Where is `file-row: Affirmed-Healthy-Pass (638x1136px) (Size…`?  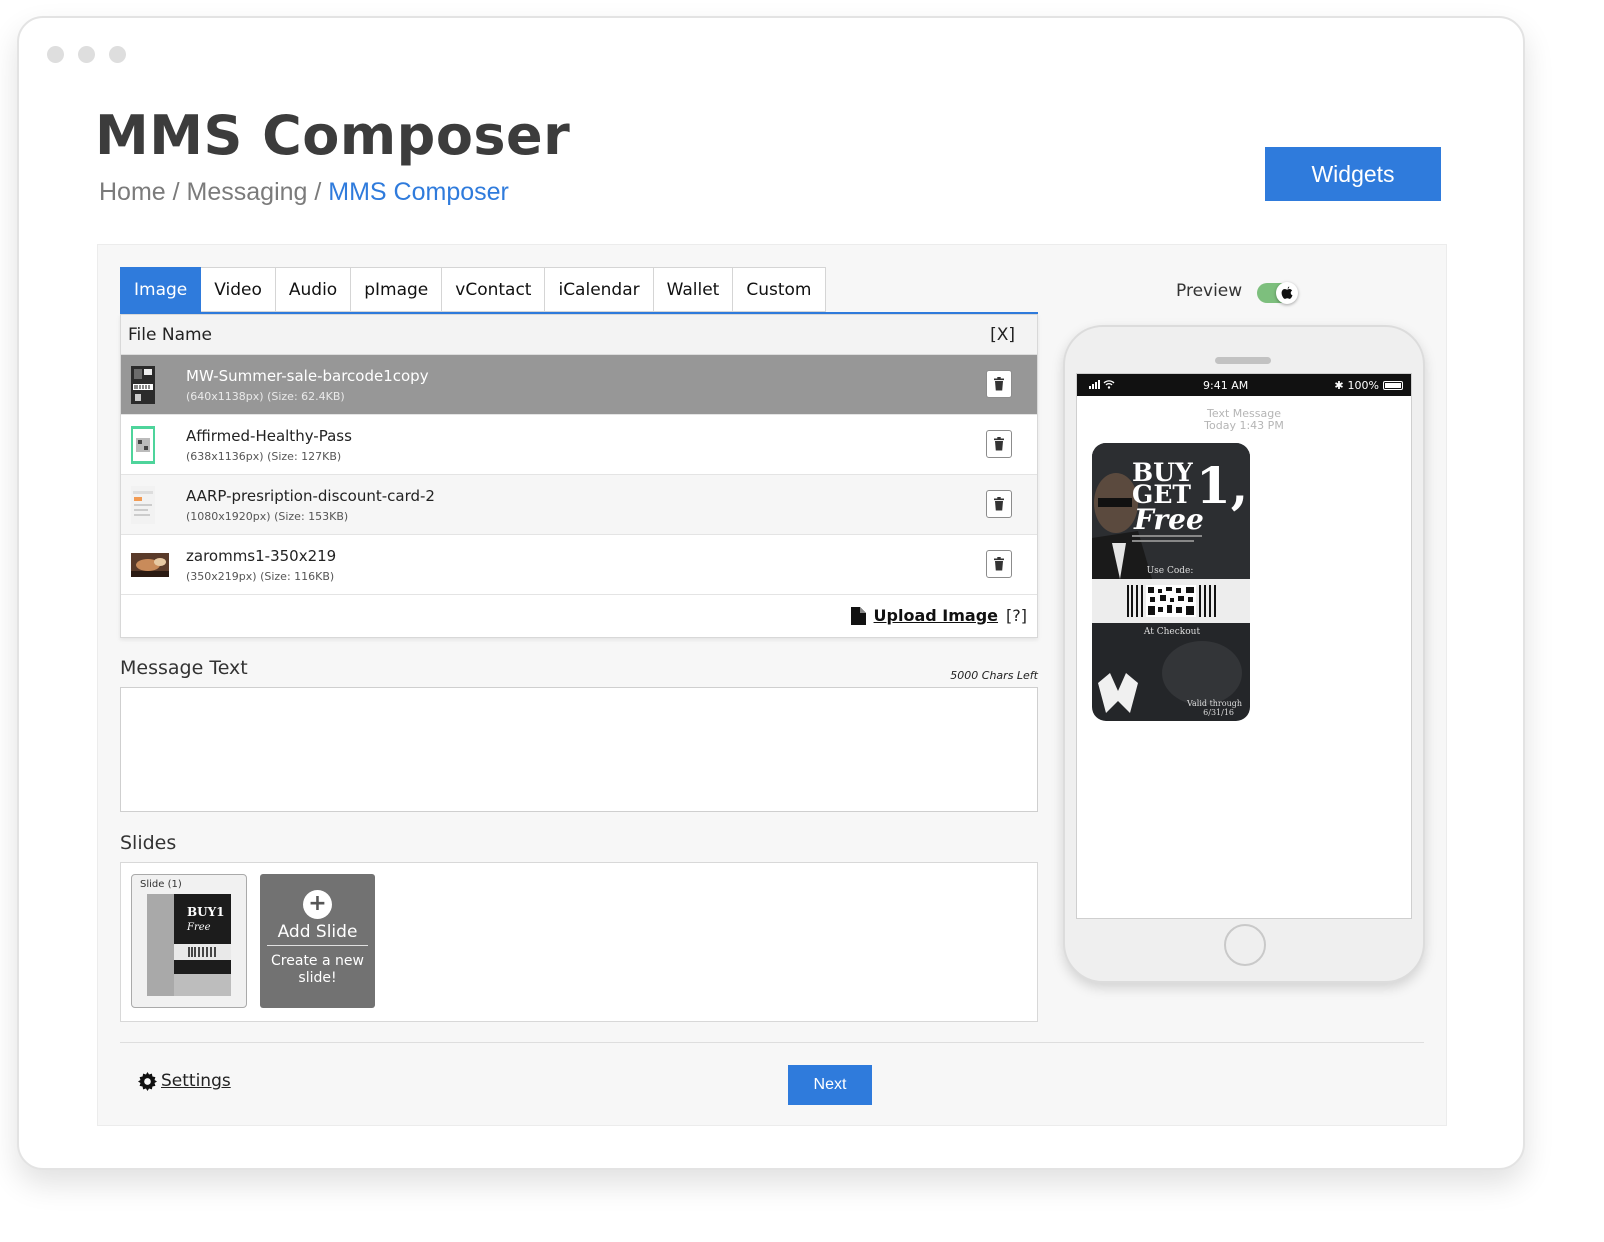 file-row: Affirmed-Healthy-Pass (638x1136px) (Size… is located at coordinates (579, 445).